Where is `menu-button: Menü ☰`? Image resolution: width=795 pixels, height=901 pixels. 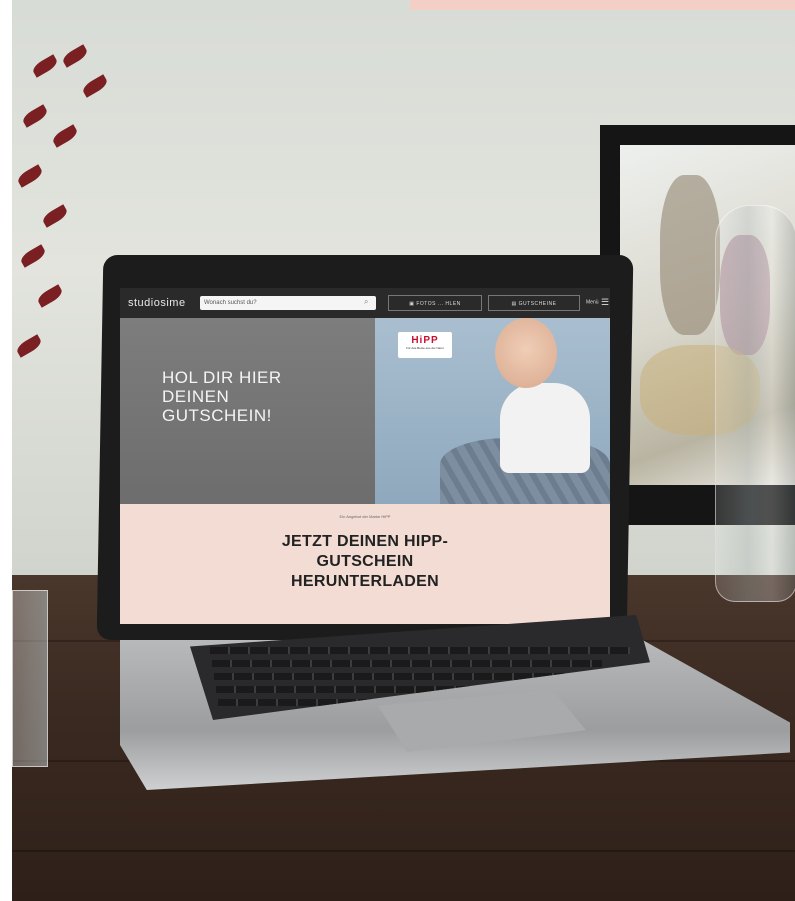
menu-button: Menü ☰ is located at coordinates (597, 302).